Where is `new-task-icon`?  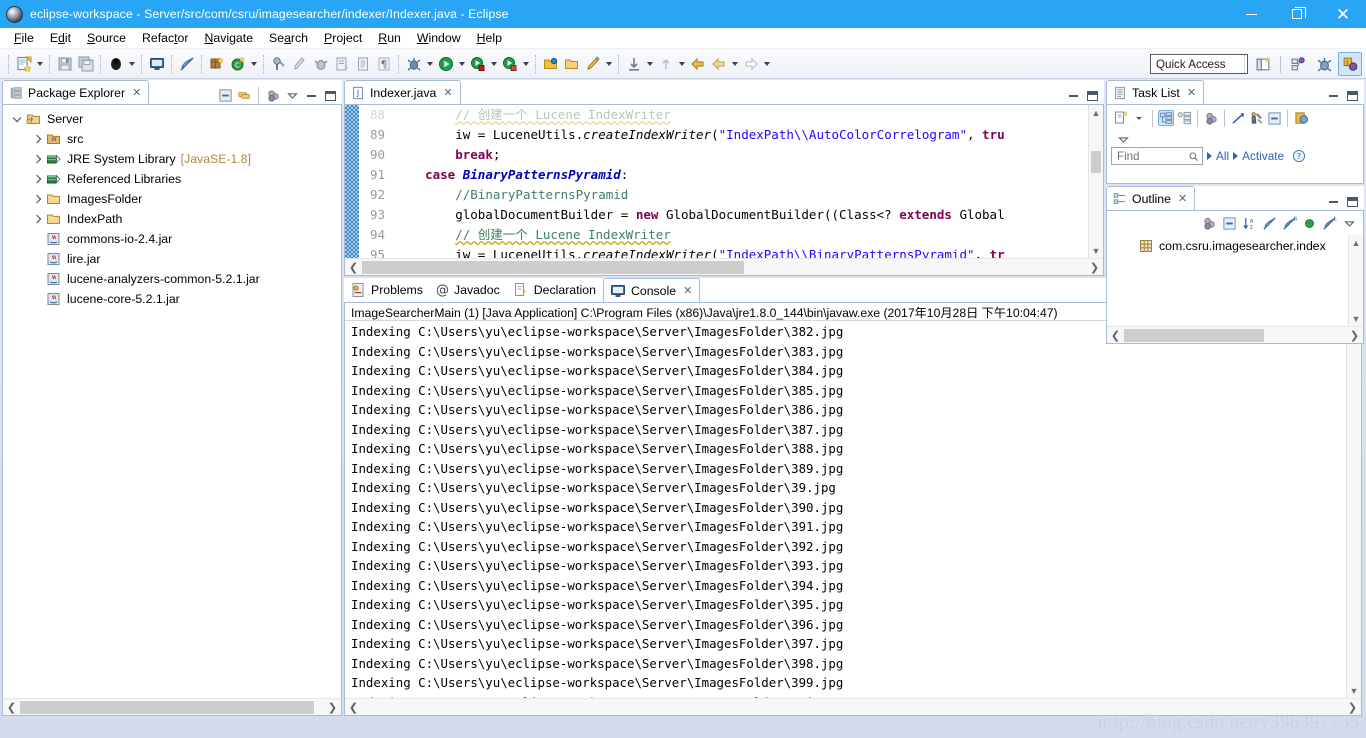
new-task-icon is located at coordinates (1121, 118).